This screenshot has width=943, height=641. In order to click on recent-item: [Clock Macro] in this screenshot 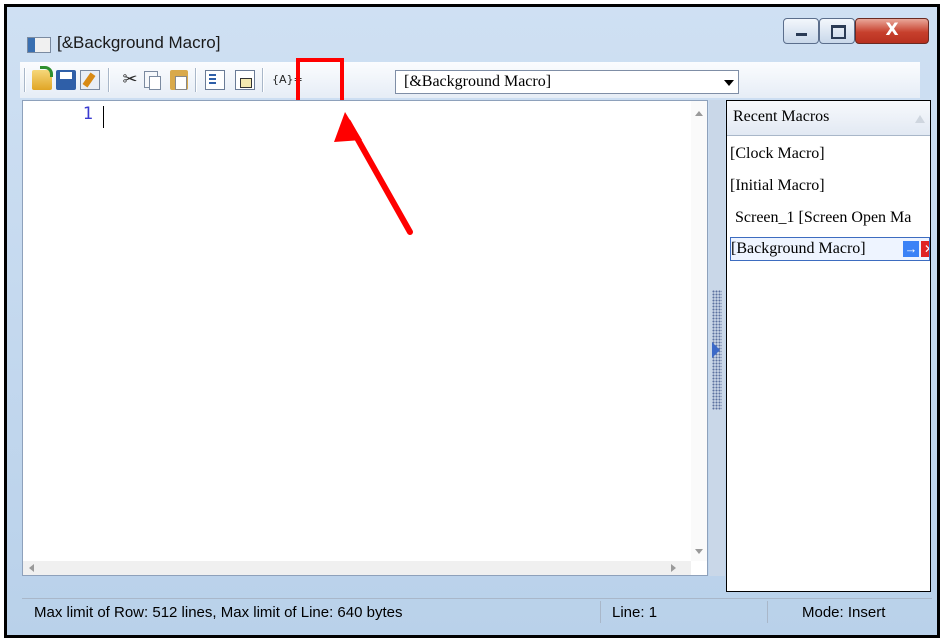, I will do `click(830, 155)`.